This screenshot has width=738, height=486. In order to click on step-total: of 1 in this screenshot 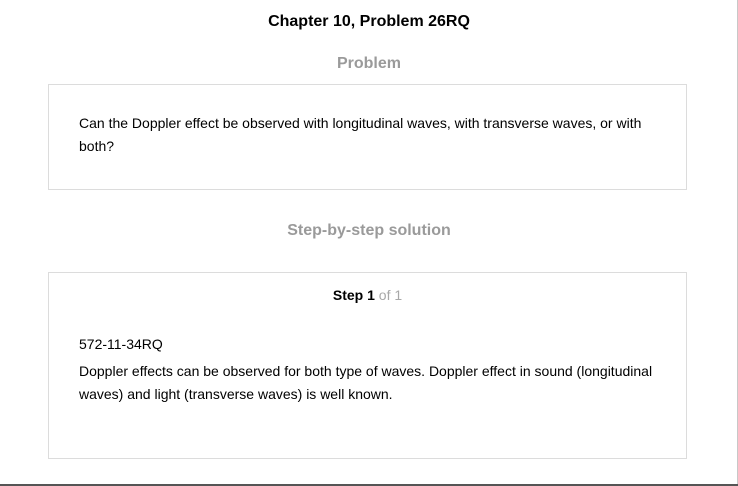, I will do `click(390, 295)`.